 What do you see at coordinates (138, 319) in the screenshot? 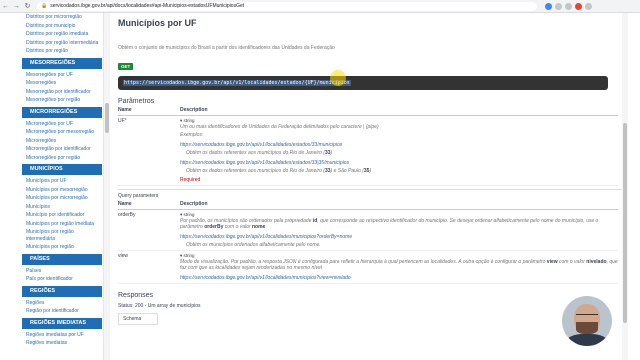
I see `schema-tab: Schema` at bounding box center [138, 319].